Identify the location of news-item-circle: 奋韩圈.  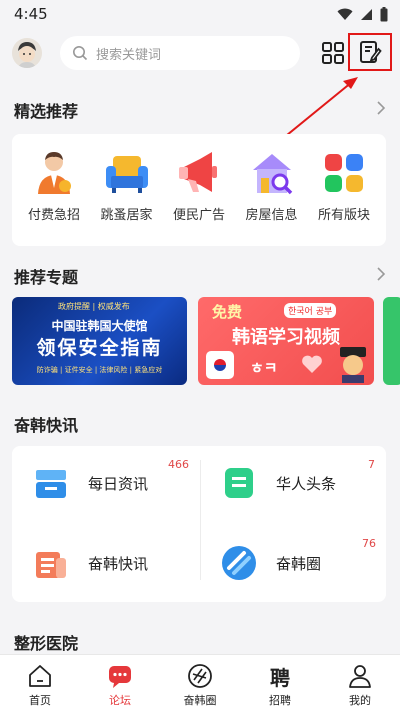
(270, 563).